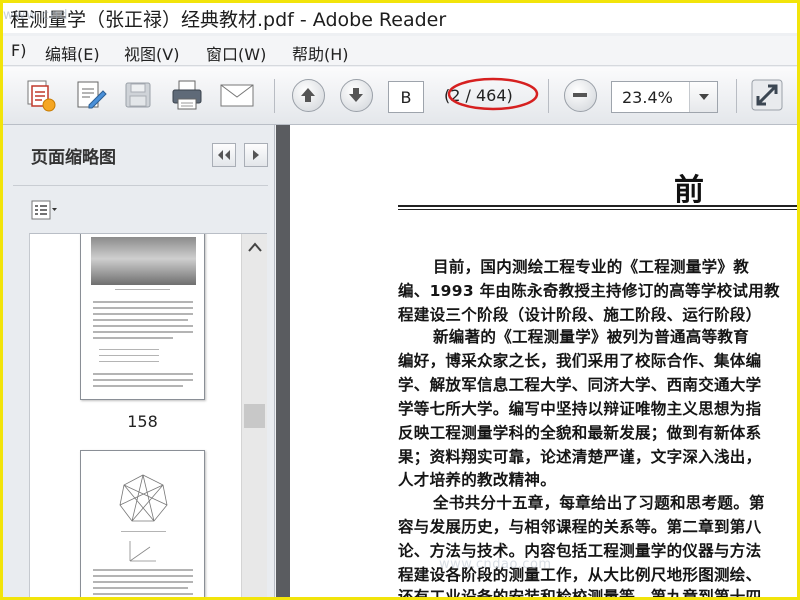 Image resolution: width=800 pixels, height=600 pixels. Describe the element at coordinates (151, 53) in the screenshot. I see `menu-view: 视图(V)` at that location.